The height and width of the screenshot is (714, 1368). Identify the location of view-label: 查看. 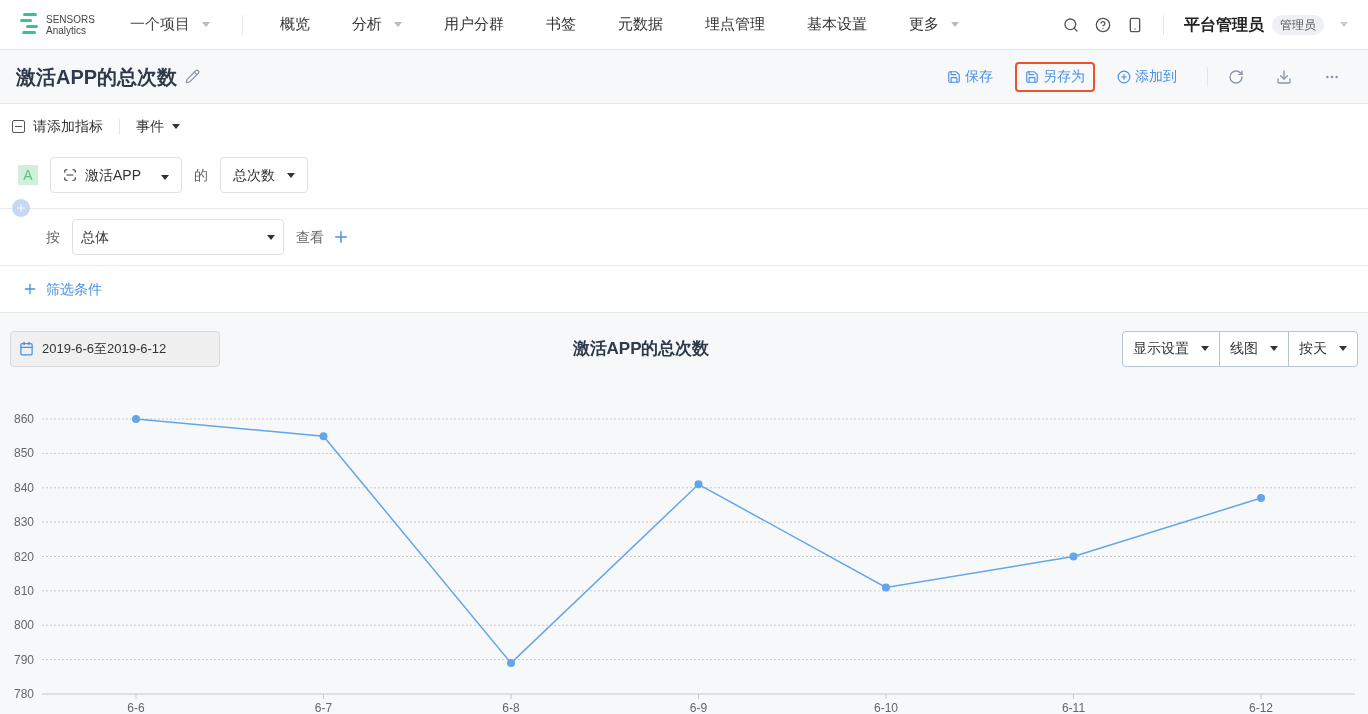
(310, 237).